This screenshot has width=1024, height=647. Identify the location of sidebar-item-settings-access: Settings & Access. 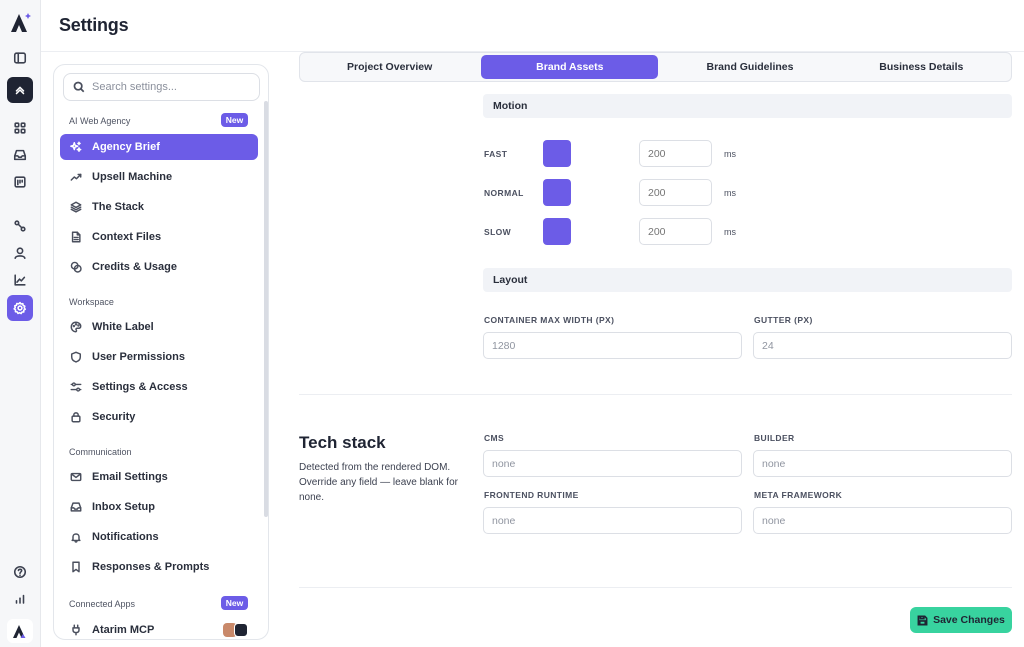
(159, 387).